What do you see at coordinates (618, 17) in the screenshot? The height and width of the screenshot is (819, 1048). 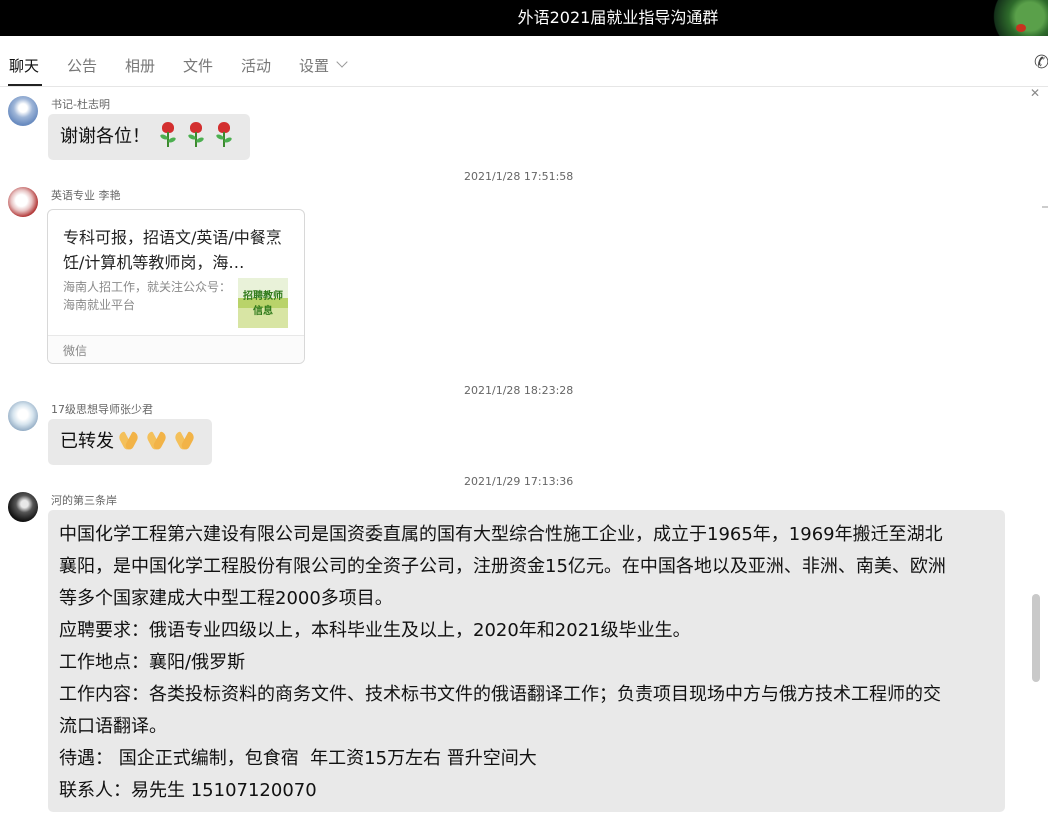 I see `window-title: 外语2021届就业指导沟通群` at bounding box center [618, 17].